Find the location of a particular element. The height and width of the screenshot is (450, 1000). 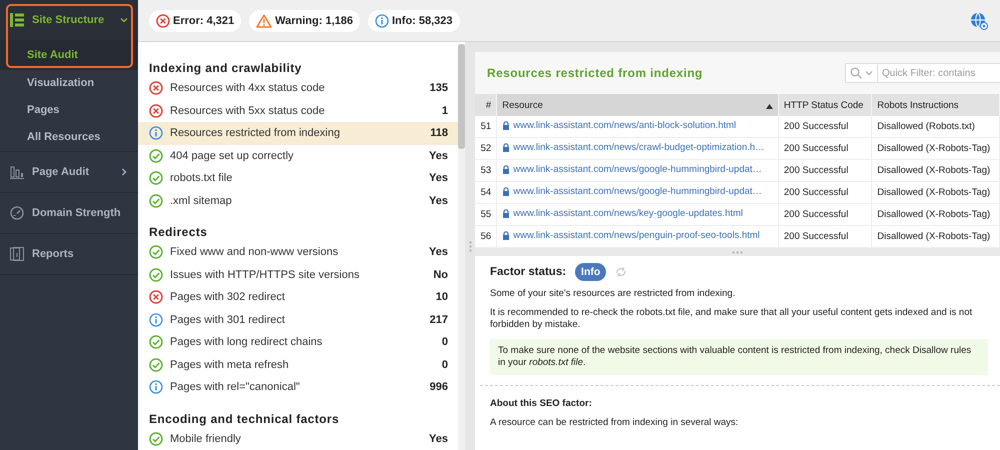

nav-item: Reports is located at coordinates (69, 254).